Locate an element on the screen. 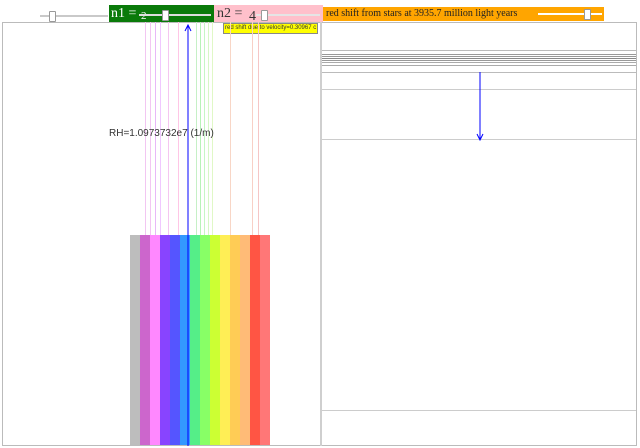 The height and width of the screenshot is (448, 640). rydberg-constant-label: RH=1.0973732e7 (1/m) is located at coordinates (161, 133).